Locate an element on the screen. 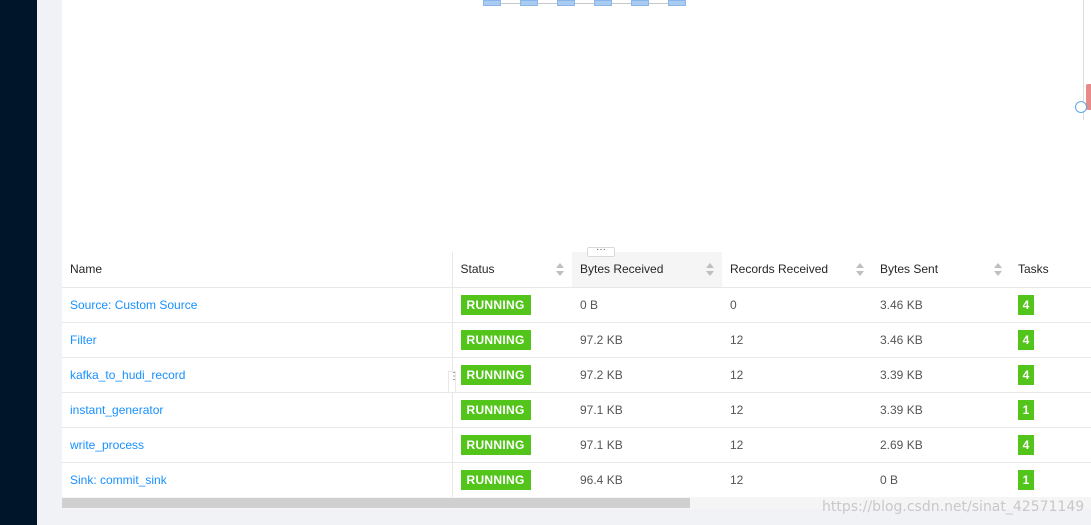 The image size is (1091, 525). left-navigation-sidebar is located at coordinates (18, 262).